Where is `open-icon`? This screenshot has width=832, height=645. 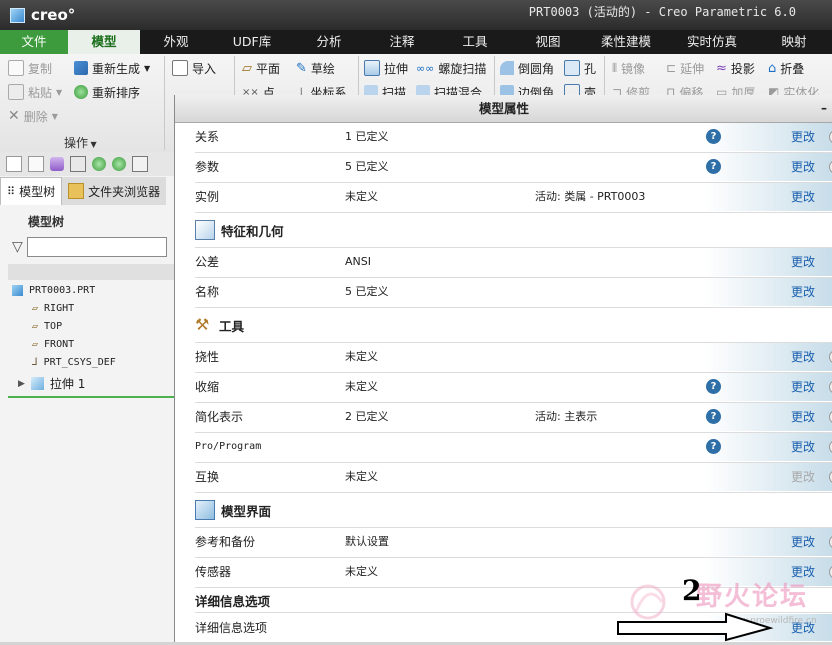
open-icon is located at coordinates (36, 164).